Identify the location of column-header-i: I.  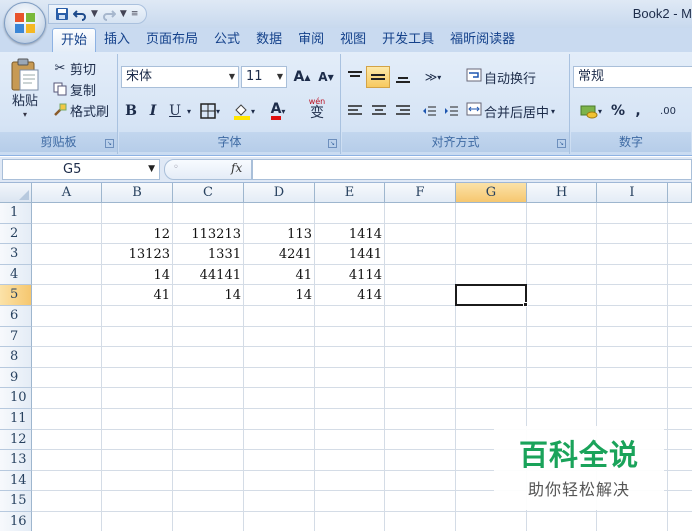
(632, 193).